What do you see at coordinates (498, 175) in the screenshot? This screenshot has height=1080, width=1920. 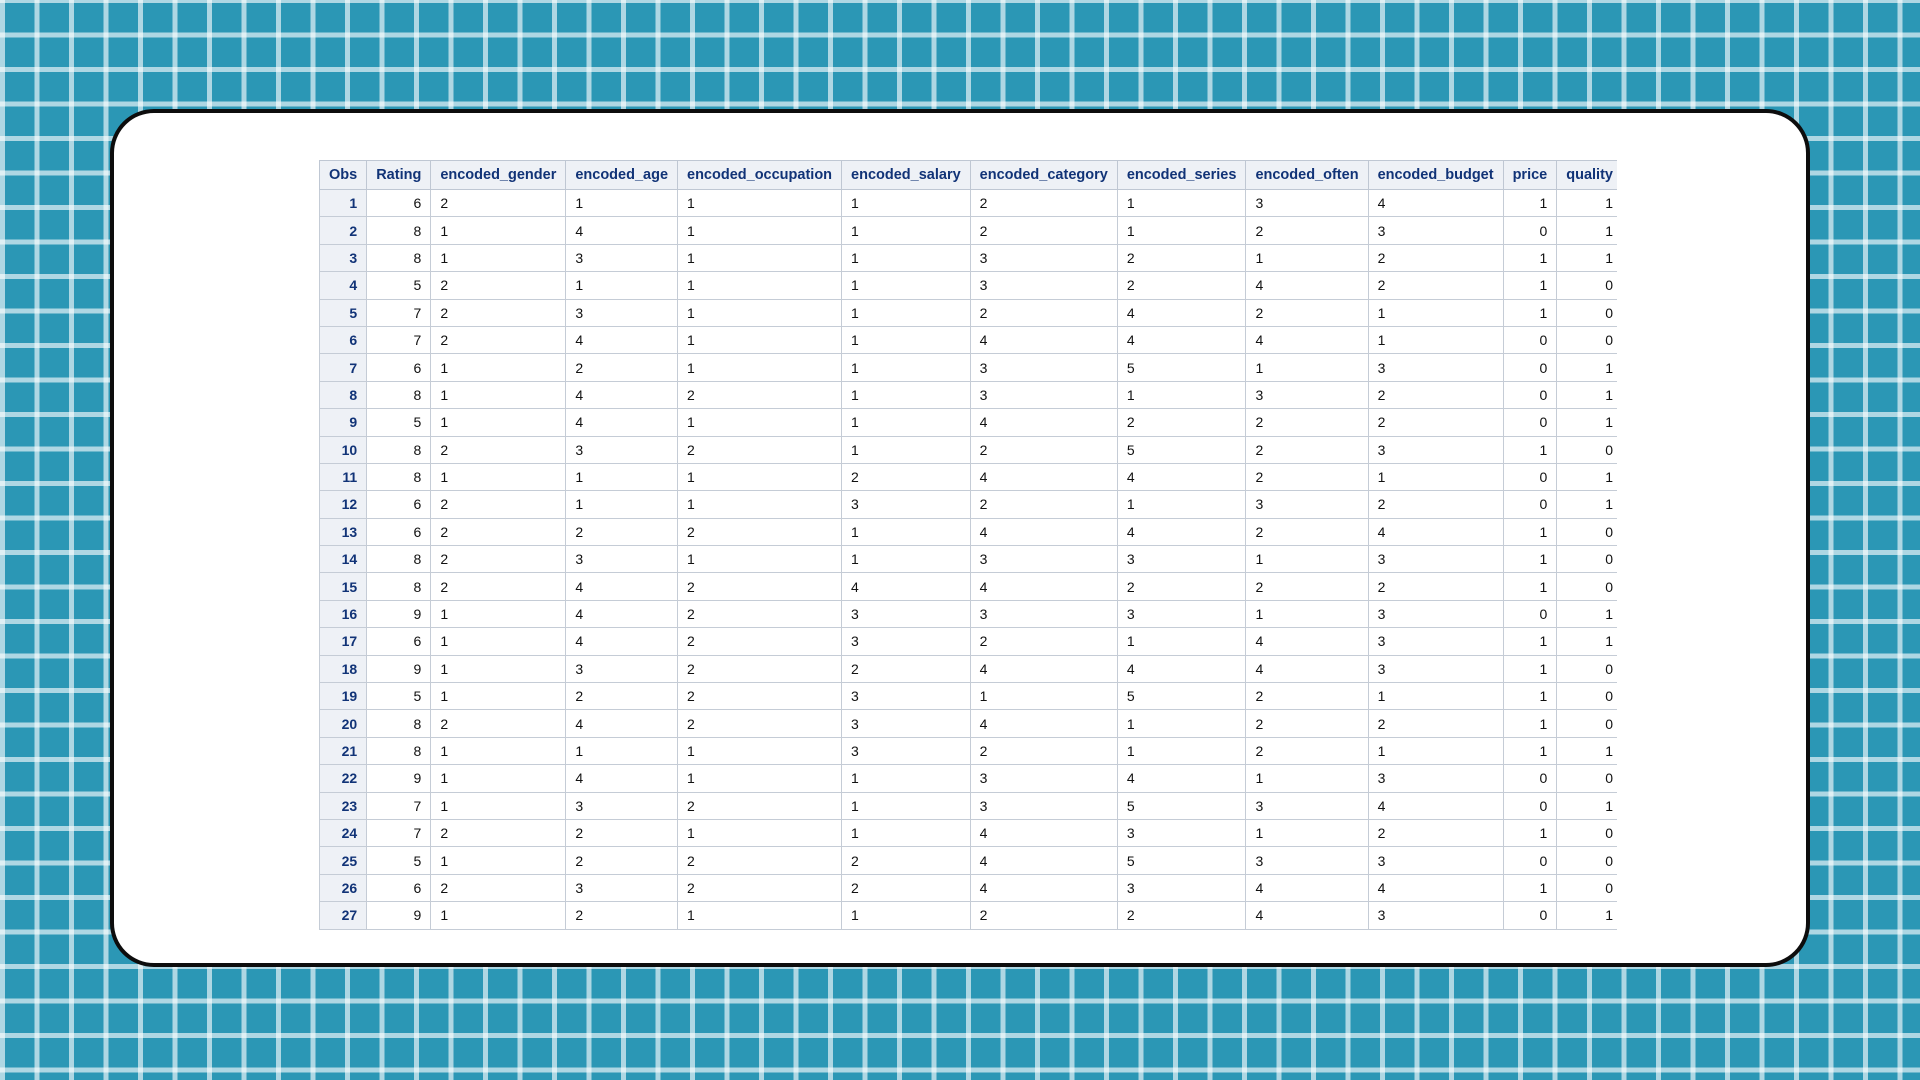 I see `column-header: encoded_gender` at bounding box center [498, 175].